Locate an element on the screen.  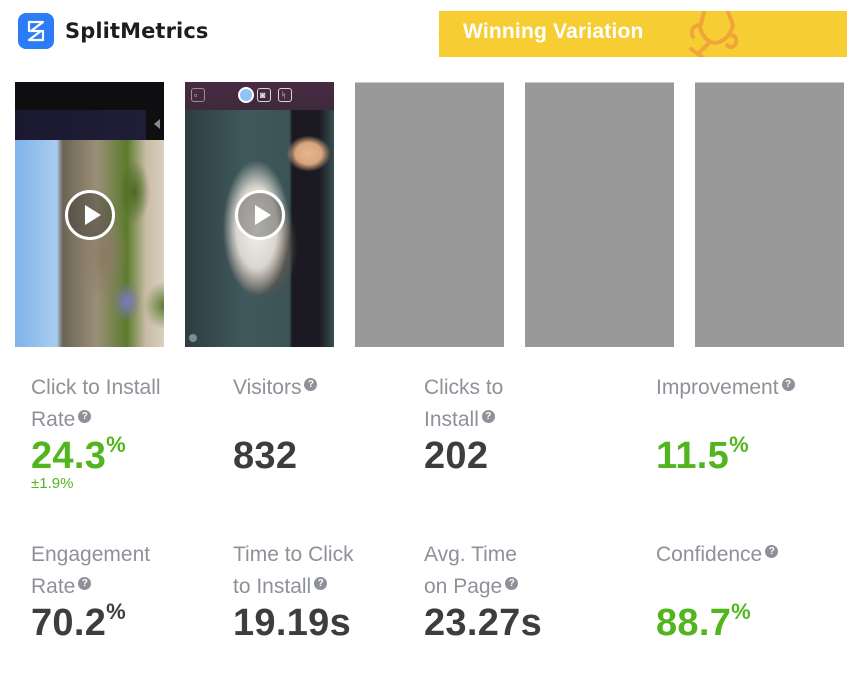
metric-value: 19.19s is located at coordinates (292, 623).